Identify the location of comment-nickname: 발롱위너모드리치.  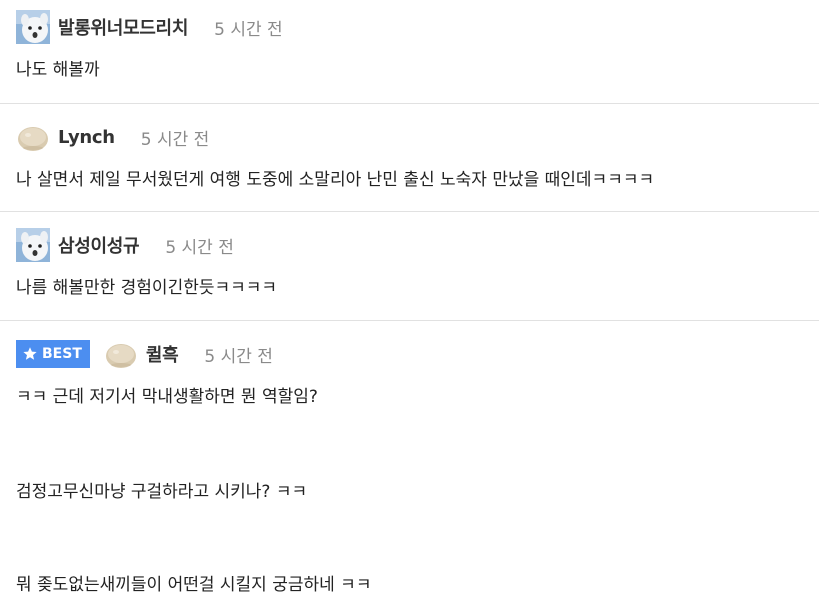
(123, 27).